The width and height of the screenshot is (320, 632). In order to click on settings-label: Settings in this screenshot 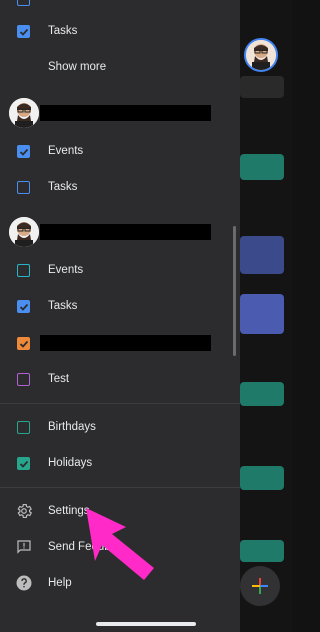, I will do `click(69, 511)`.